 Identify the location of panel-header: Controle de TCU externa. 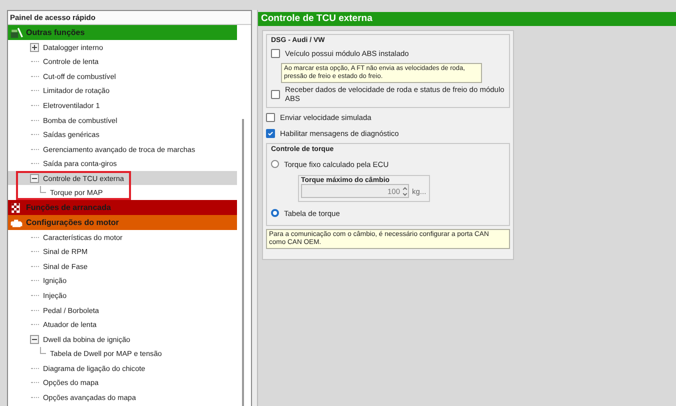
(467, 19).